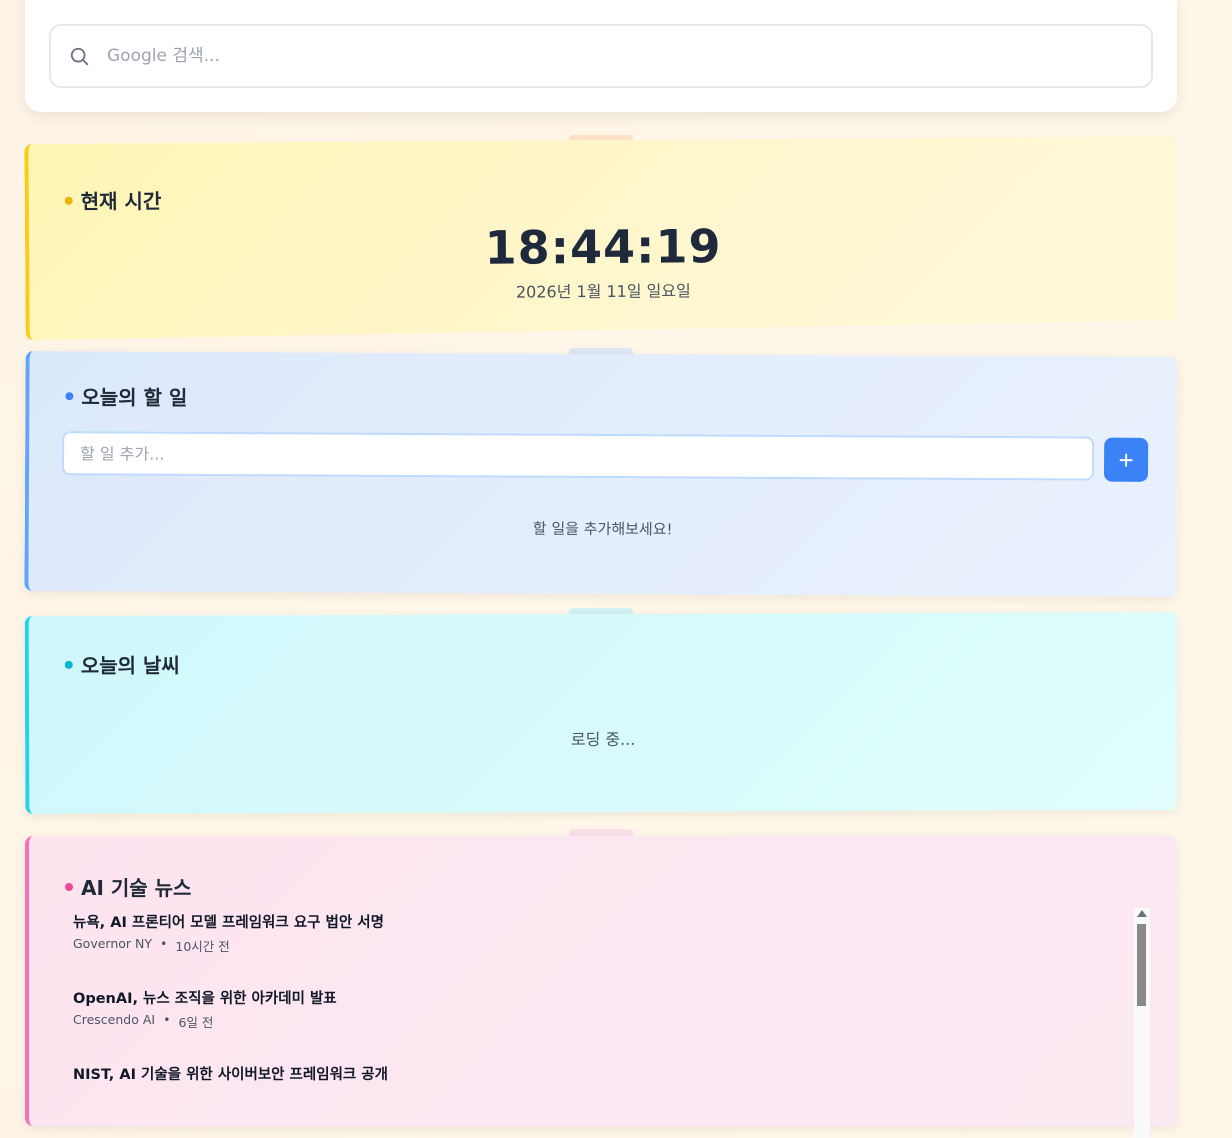  What do you see at coordinates (69, 886) in the screenshot?
I see `news-dot-icon` at bounding box center [69, 886].